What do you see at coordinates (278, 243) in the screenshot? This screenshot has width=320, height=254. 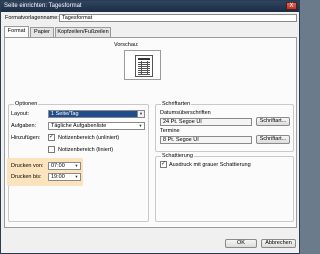 I see `cancel-button: Abbrechen` at bounding box center [278, 243].